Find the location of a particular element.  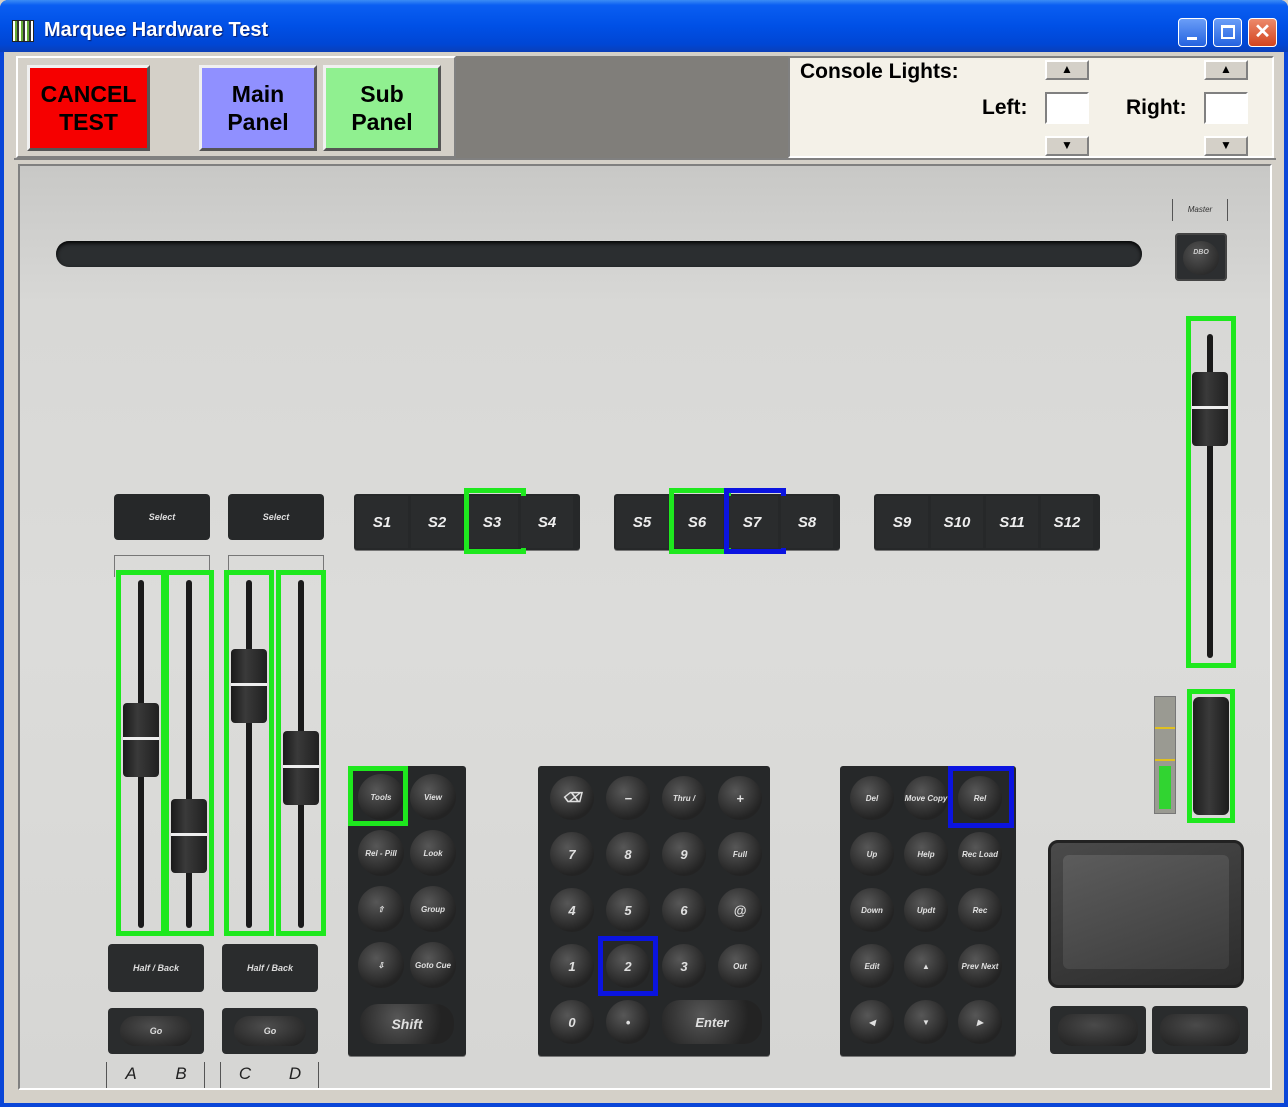

go-button-cd: Go is located at coordinates (270, 1031).